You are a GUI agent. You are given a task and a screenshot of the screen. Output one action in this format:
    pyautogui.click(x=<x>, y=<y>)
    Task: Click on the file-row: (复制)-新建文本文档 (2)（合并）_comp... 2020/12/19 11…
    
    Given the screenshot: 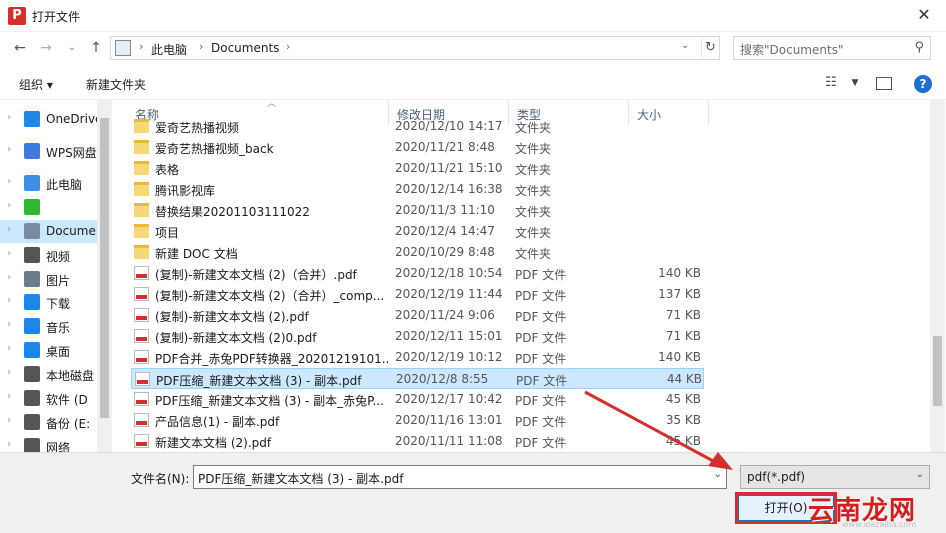 What is the action you would take?
    pyautogui.click(x=417, y=294)
    